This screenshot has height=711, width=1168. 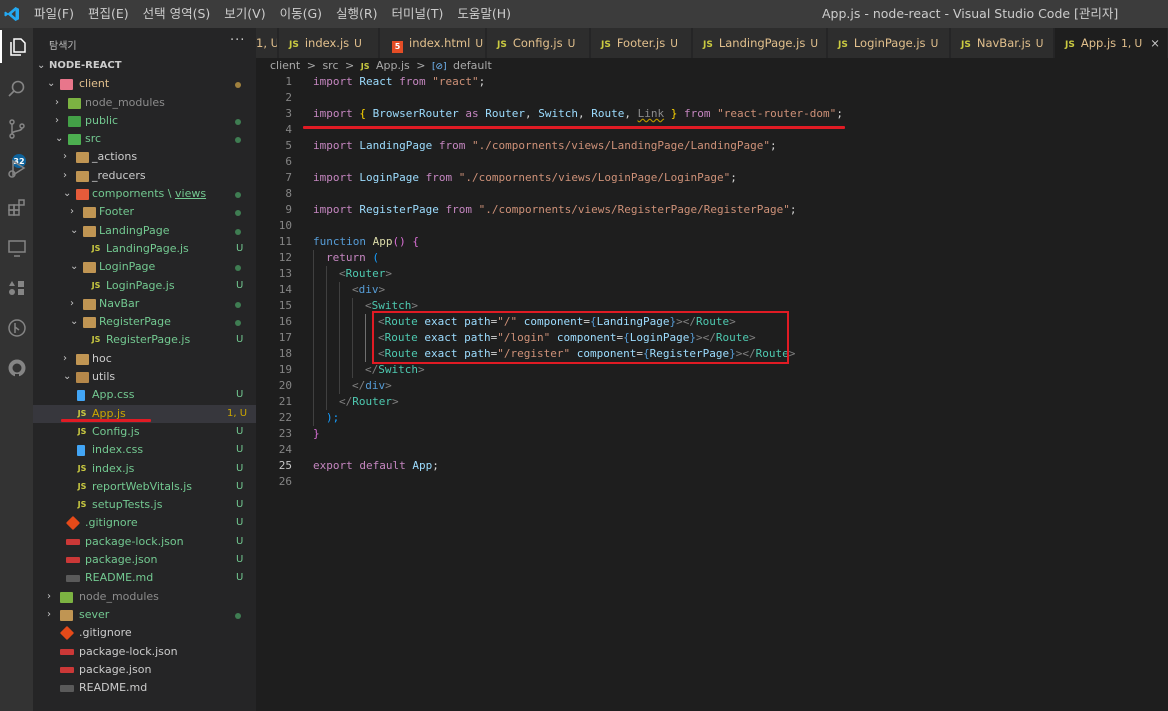 I want to click on tab-config-js: JS Config.js U, so click(x=538, y=43).